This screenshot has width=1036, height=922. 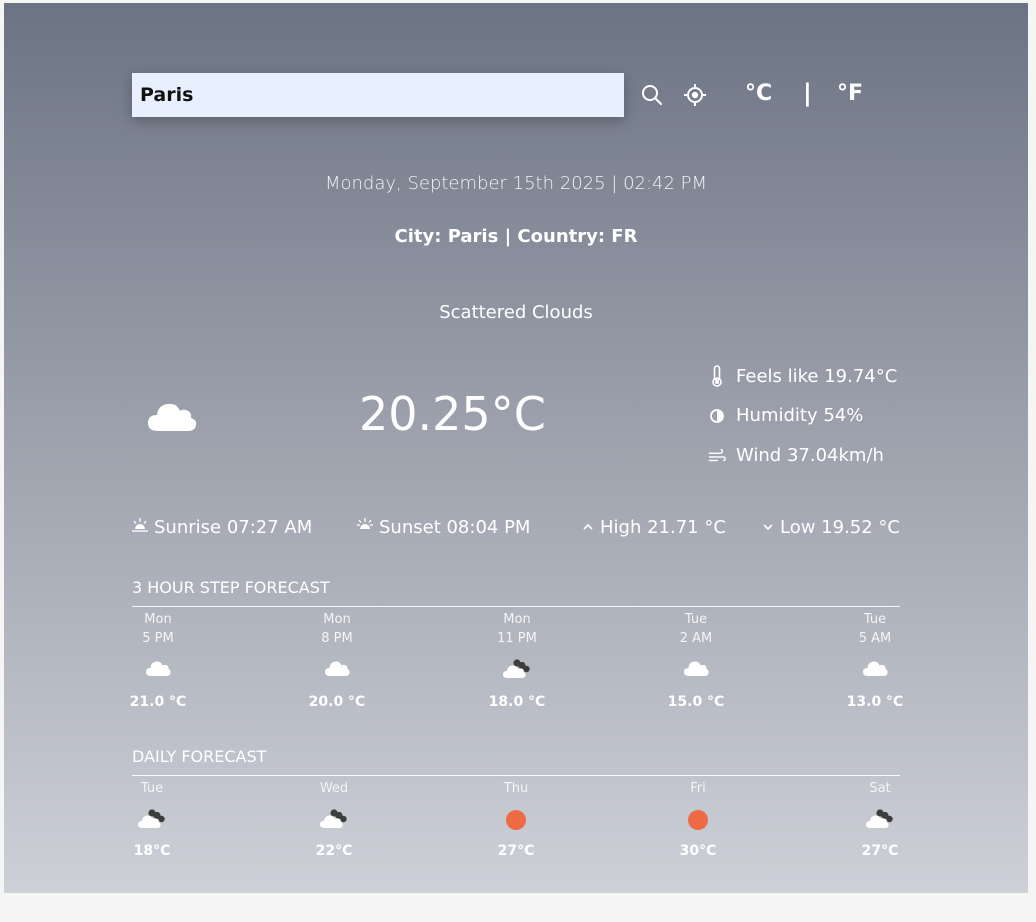 What do you see at coordinates (231, 587) in the screenshot?
I see `hourly-forecast-title: 3 HOUR STEP FORECAST` at bounding box center [231, 587].